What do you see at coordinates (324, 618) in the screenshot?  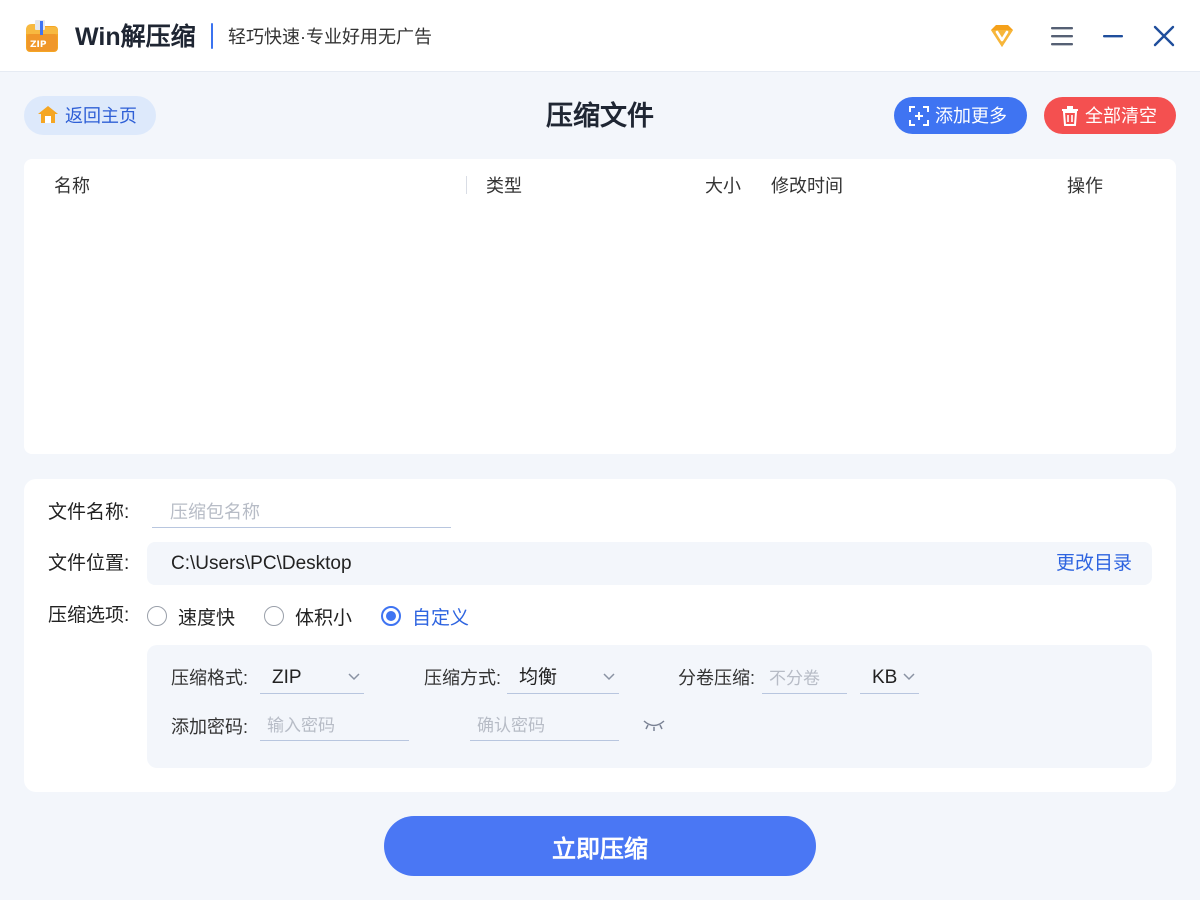 I see `radio-small-size-label: 体积小` at bounding box center [324, 618].